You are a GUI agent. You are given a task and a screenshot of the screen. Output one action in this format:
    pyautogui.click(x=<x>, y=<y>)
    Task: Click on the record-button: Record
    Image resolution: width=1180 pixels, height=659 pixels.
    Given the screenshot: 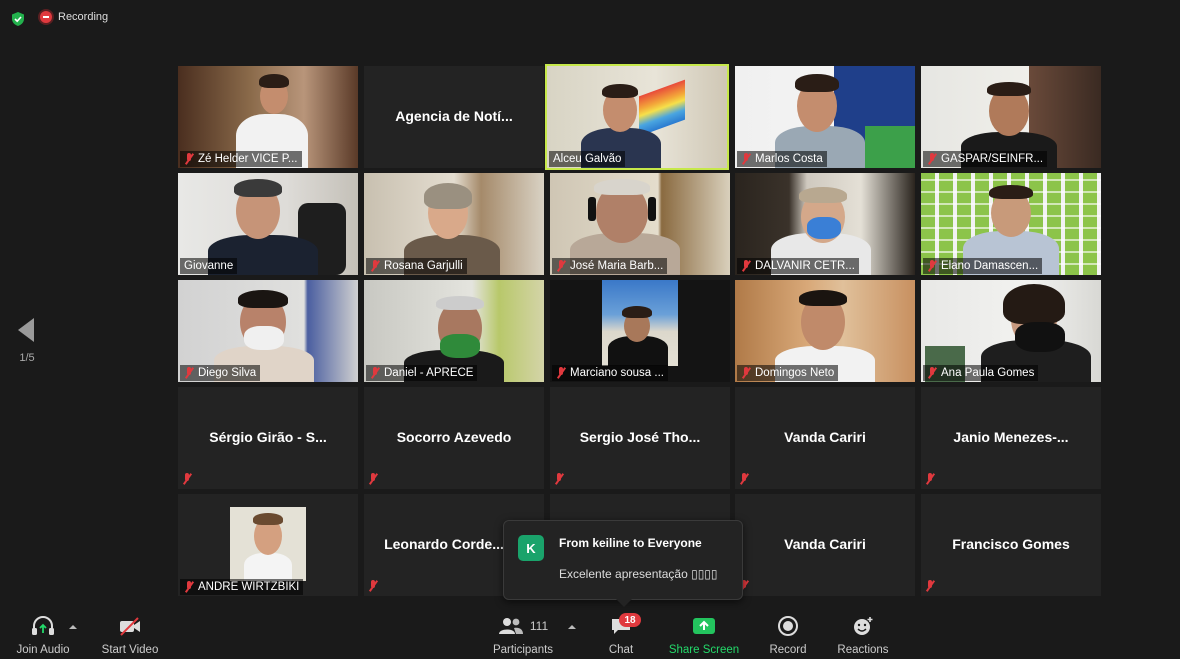 What is the action you would take?
    pyautogui.click(x=788, y=635)
    